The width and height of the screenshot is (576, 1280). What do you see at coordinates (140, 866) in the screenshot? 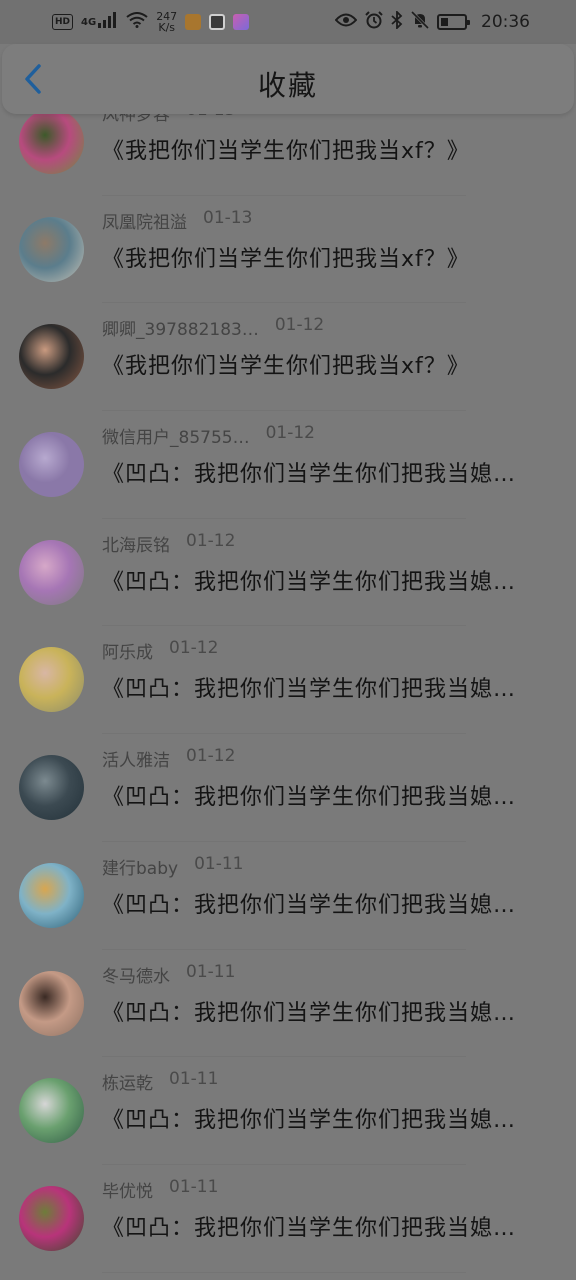
I see `user-name: 建行baby` at bounding box center [140, 866].